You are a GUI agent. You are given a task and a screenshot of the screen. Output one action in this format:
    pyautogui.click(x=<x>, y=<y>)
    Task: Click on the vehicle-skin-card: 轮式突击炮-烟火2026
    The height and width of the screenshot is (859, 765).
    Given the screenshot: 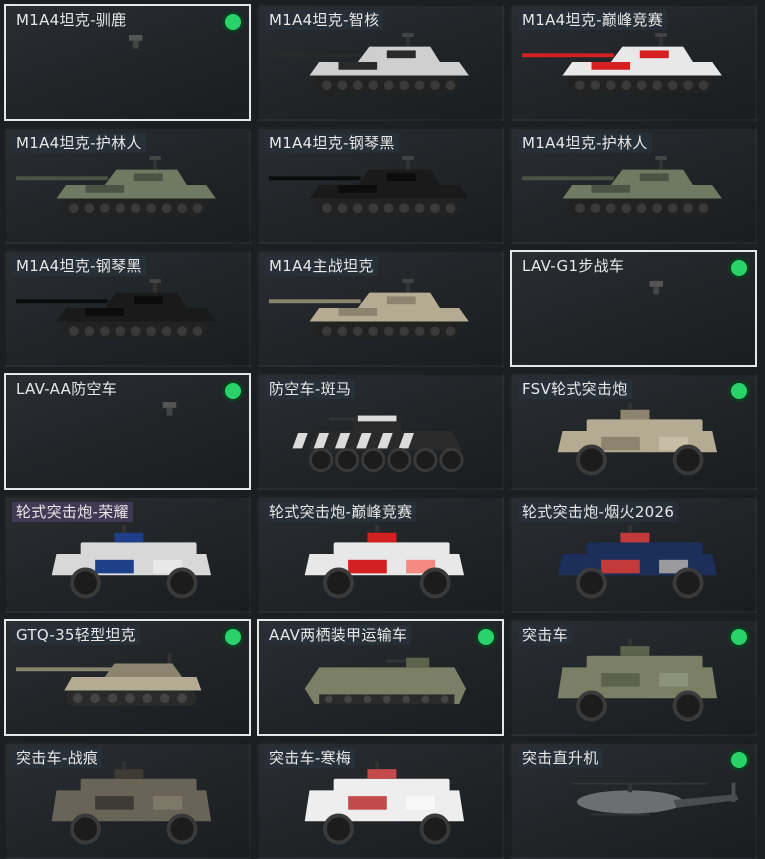 What is the action you would take?
    pyautogui.click(x=633, y=554)
    